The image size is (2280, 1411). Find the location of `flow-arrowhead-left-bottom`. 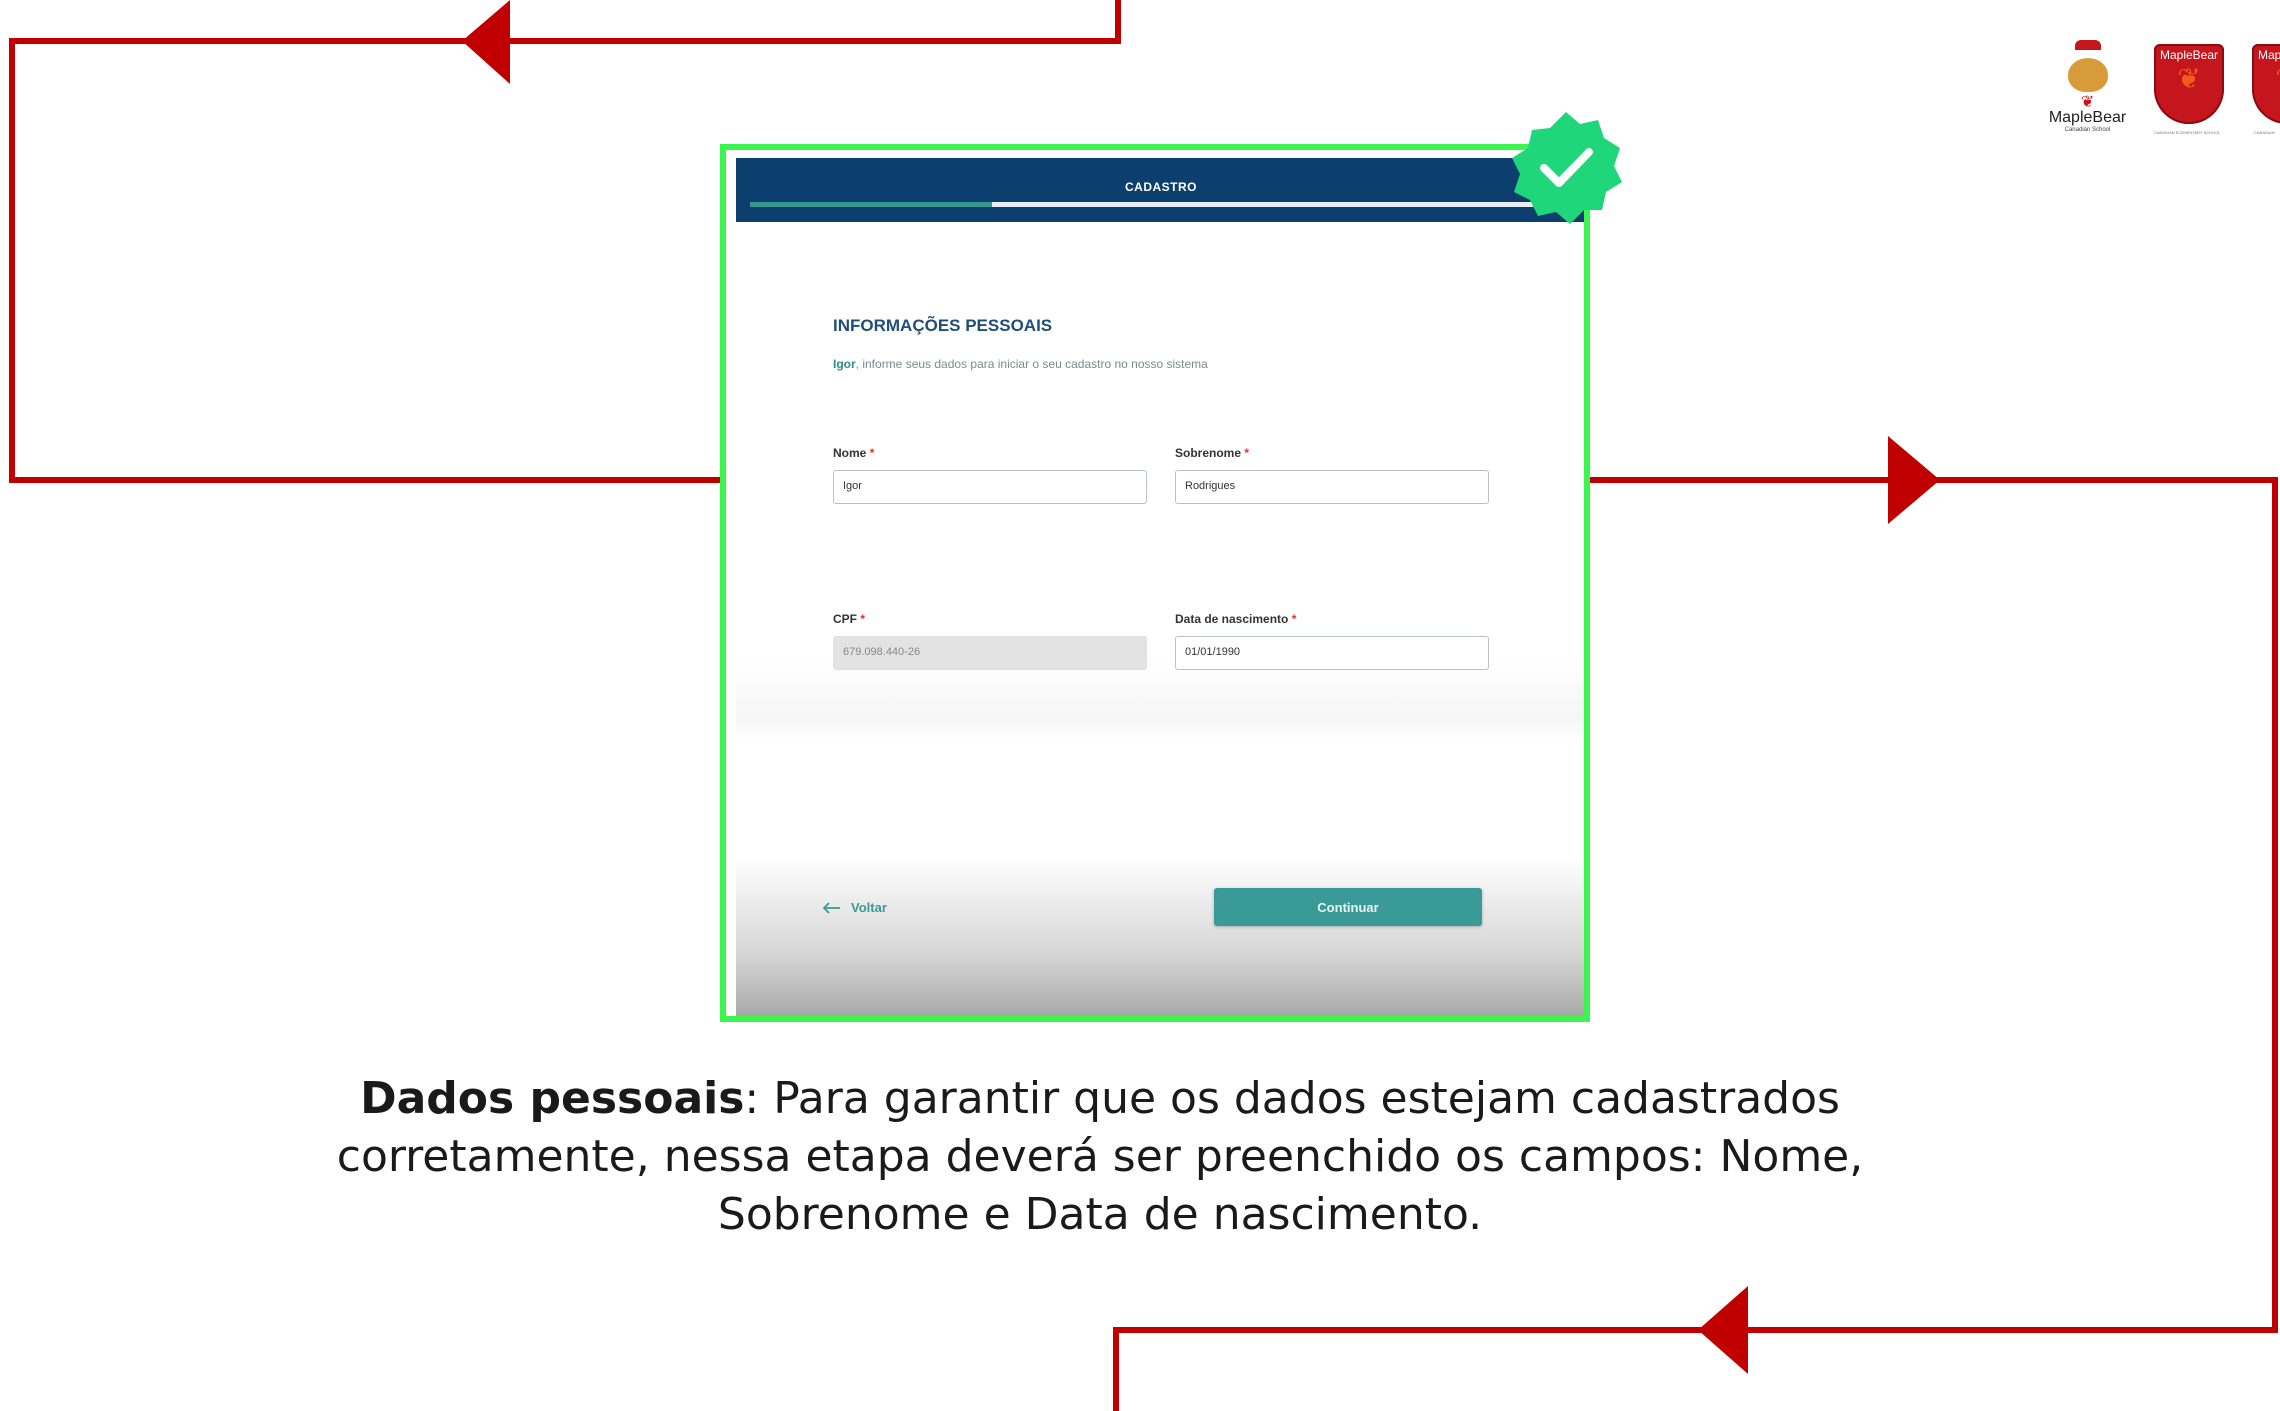

flow-arrowhead-left-bottom is located at coordinates (1723, 1330).